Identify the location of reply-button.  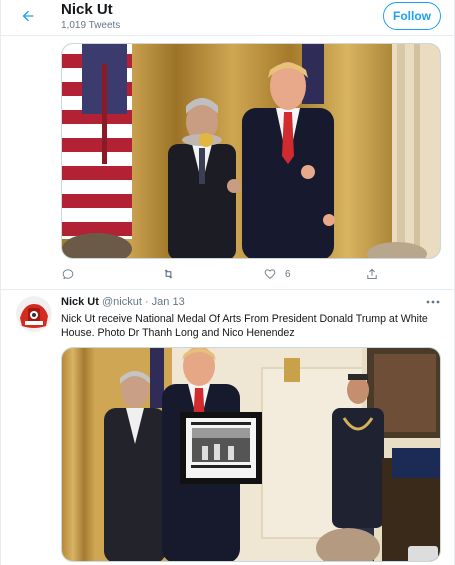
(72, 274).